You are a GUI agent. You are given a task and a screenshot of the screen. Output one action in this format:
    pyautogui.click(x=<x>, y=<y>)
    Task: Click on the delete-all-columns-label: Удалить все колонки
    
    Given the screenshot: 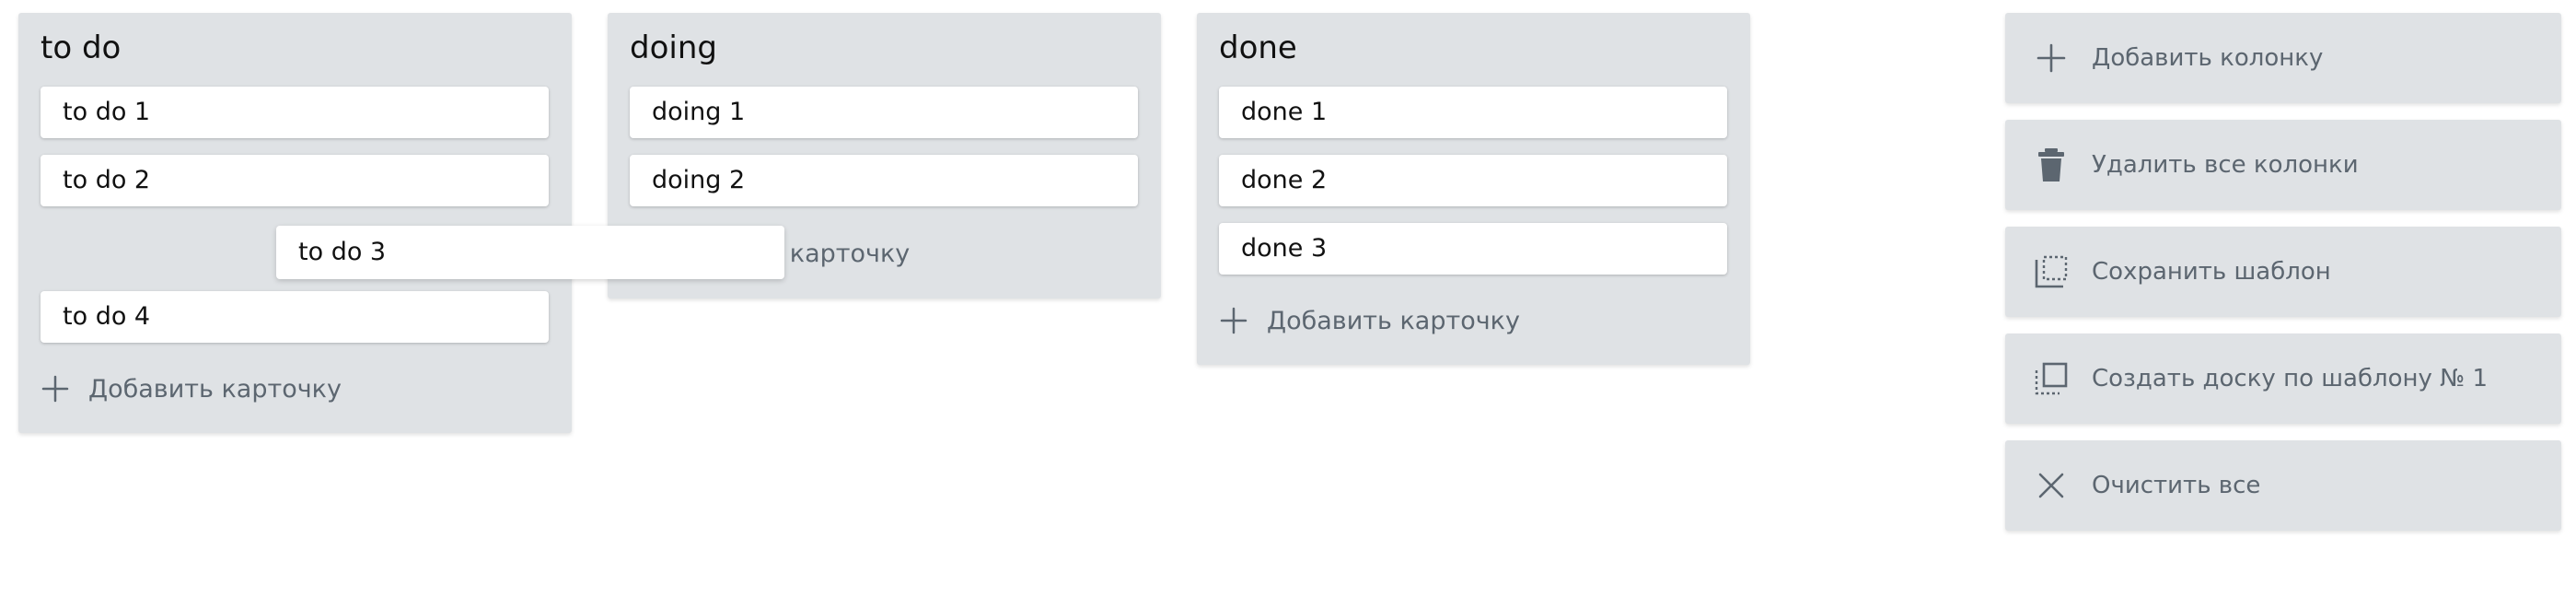 What is the action you would take?
    pyautogui.click(x=2225, y=165)
    